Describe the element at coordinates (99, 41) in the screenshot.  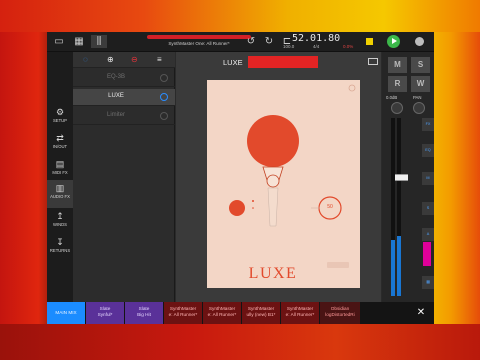
I see `mixer-icon: ⫼` at that location.